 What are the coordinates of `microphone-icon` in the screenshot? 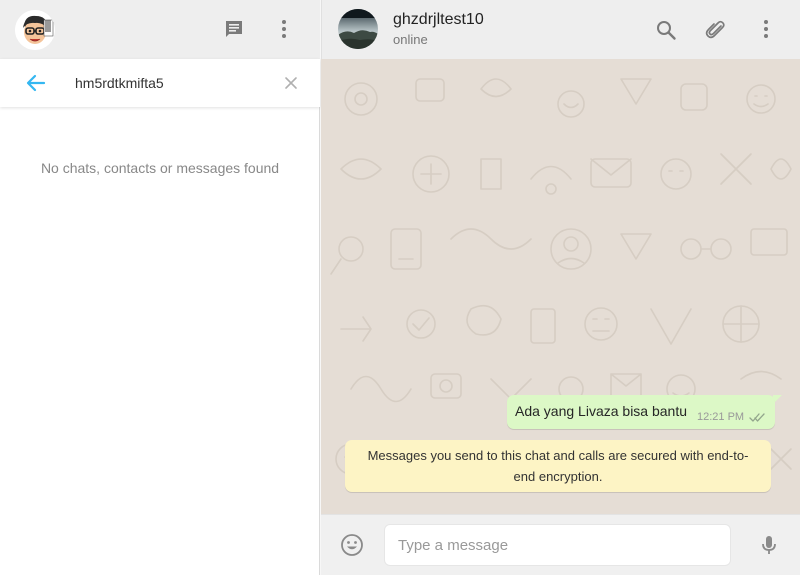 It's located at (769, 545).